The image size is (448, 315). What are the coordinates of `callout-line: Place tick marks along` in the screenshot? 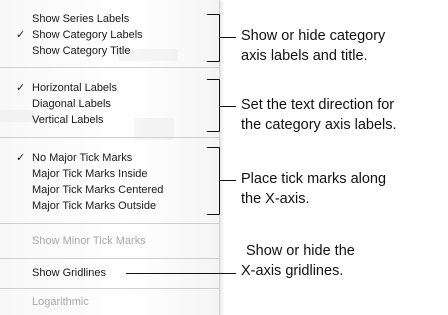 It's located at (314, 179).